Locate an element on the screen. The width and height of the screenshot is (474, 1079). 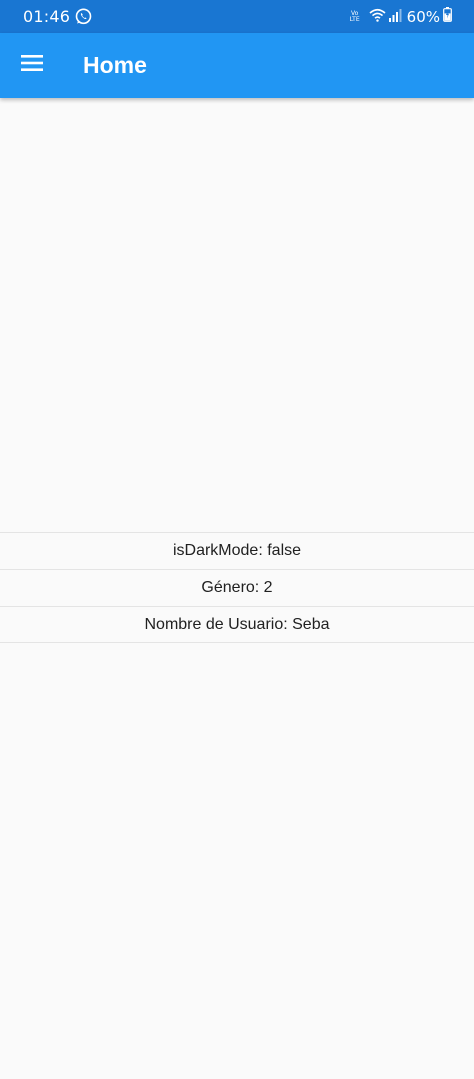
menu-icon is located at coordinates (32, 65).